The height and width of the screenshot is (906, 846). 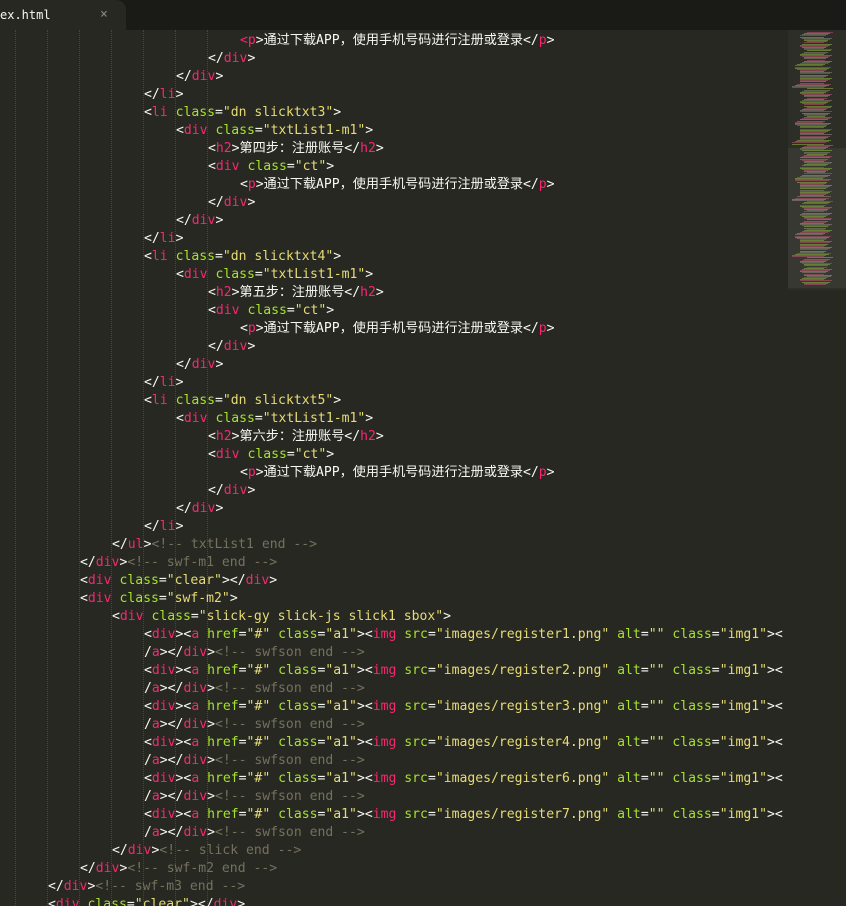 I want to click on code-token: li, so click(x=167, y=382).